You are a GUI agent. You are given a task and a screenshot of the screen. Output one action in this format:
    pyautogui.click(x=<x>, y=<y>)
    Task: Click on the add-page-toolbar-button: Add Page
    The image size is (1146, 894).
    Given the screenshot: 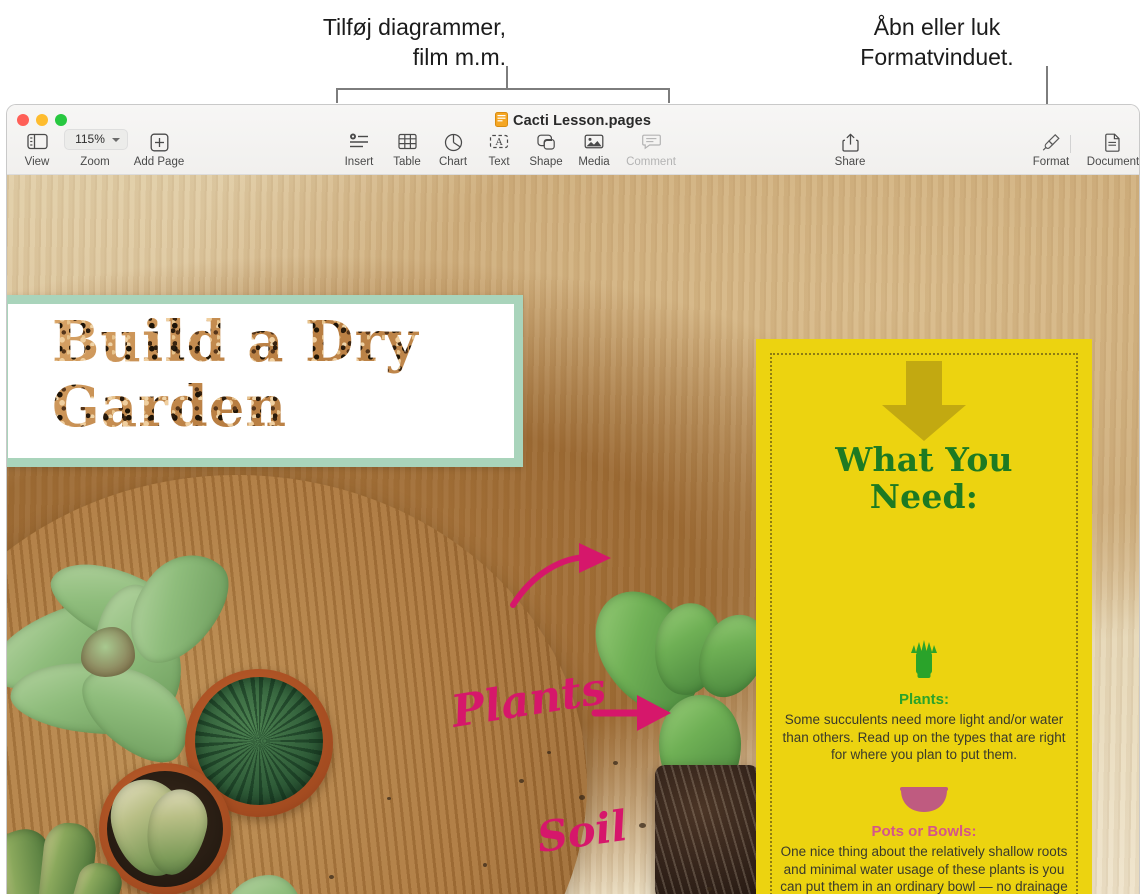 What is the action you would take?
    pyautogui.click(x=159, y=150)
    